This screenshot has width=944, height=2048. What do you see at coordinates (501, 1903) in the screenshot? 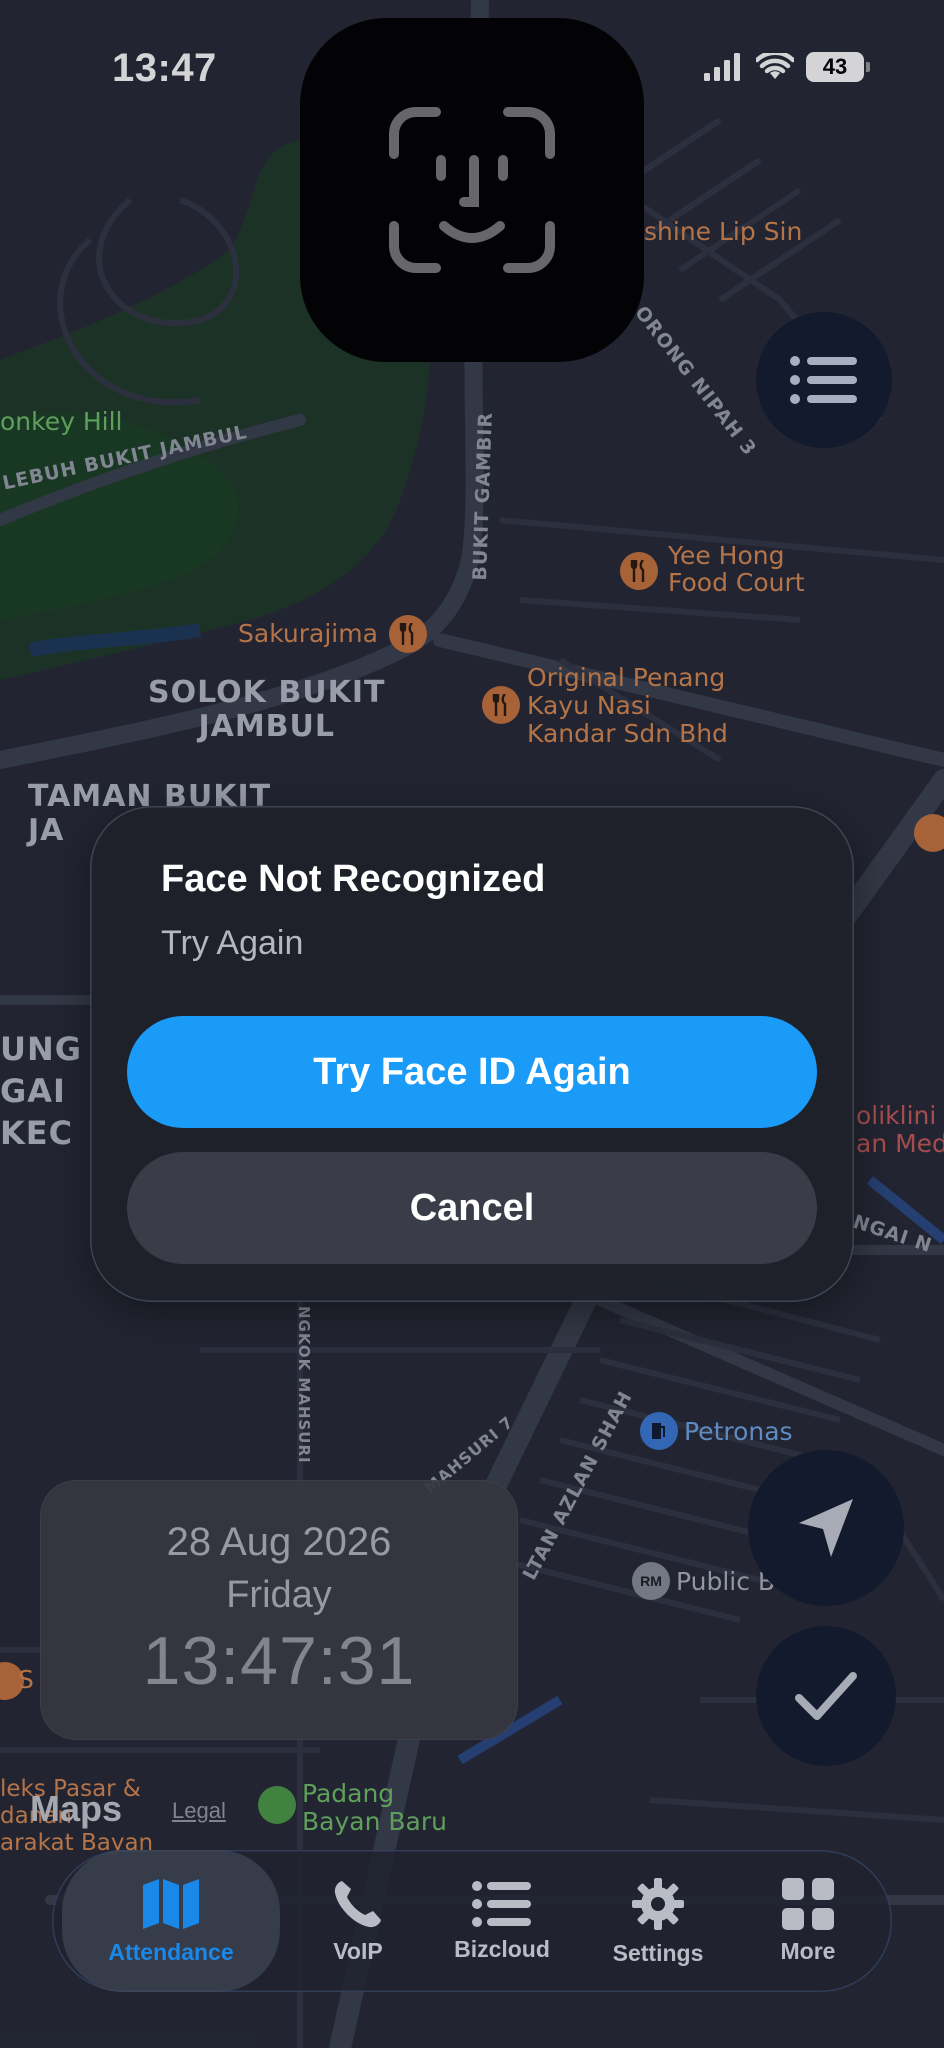
I see `list-icon` at bounding box center [501, 1903].